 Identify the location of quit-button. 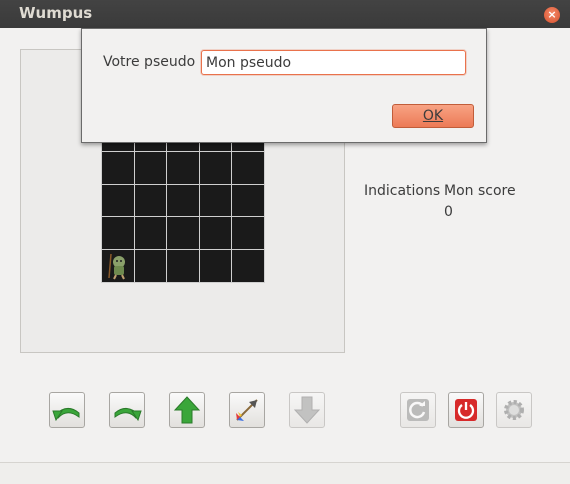
(466, 410).